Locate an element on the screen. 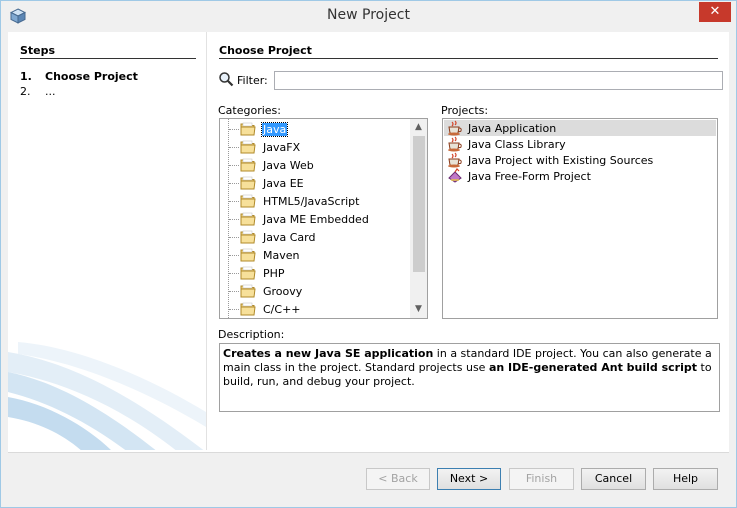 The image size is (737, 508). project-label: Java Application is located at coordinates (512, 128).